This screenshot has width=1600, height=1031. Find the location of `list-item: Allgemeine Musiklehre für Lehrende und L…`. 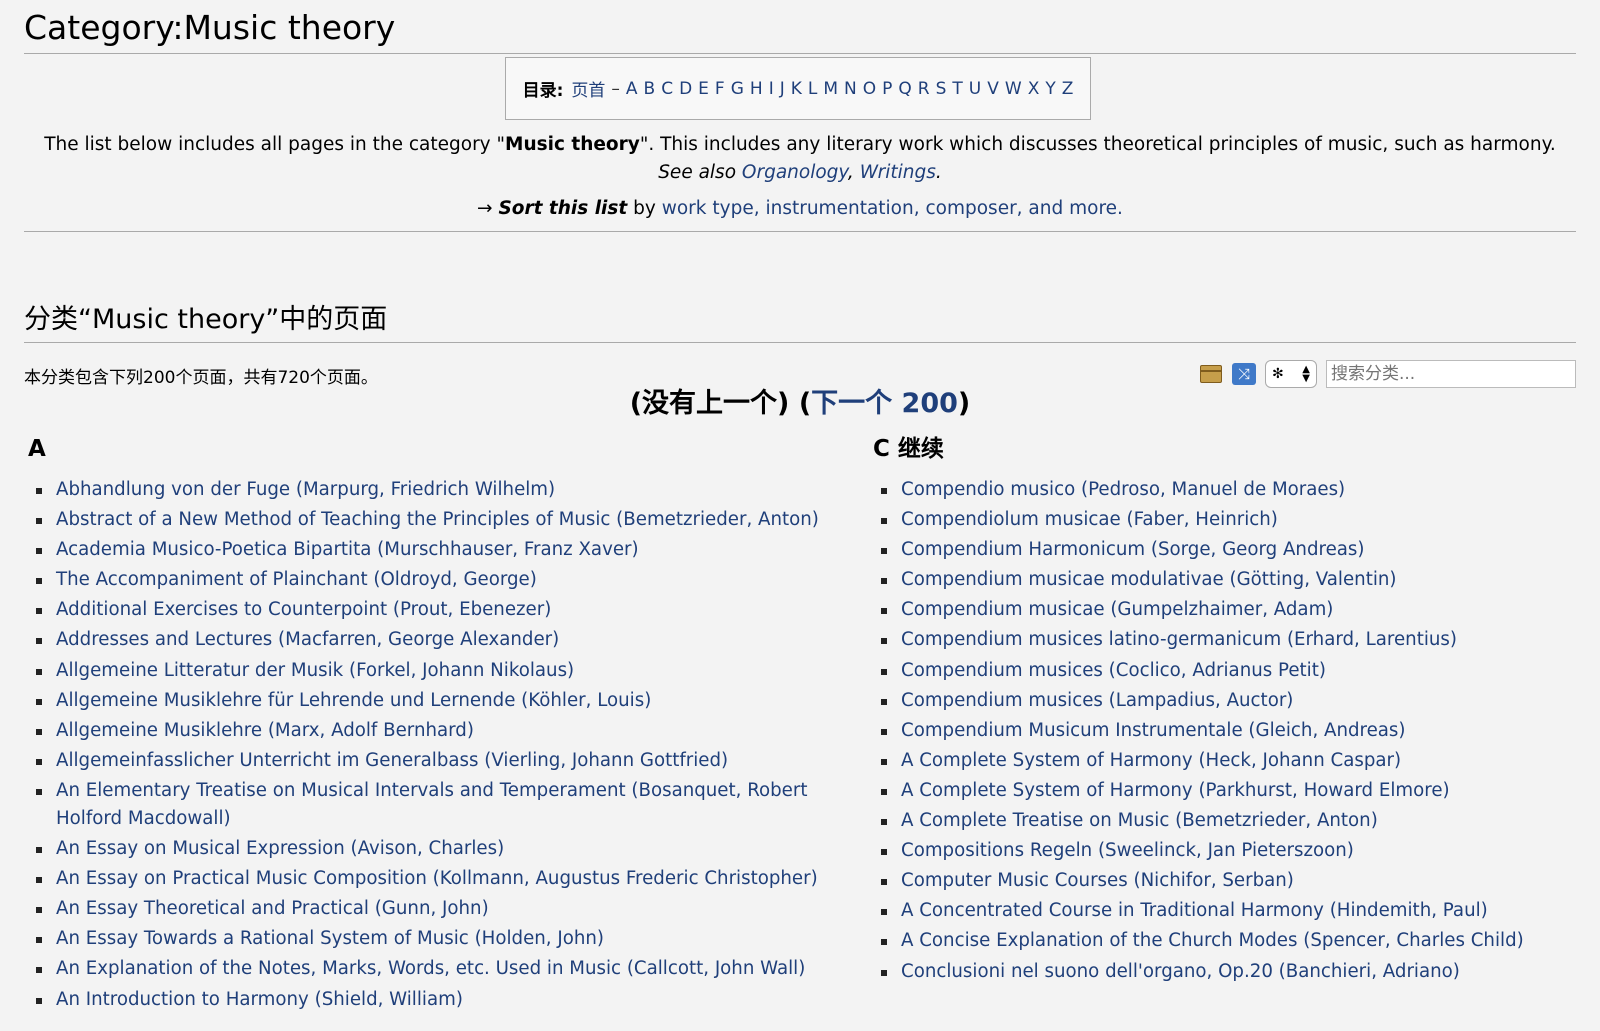

list-item: Allgemeine Musiklehre für Lehrende und L… is located at coordinates (443, 701).